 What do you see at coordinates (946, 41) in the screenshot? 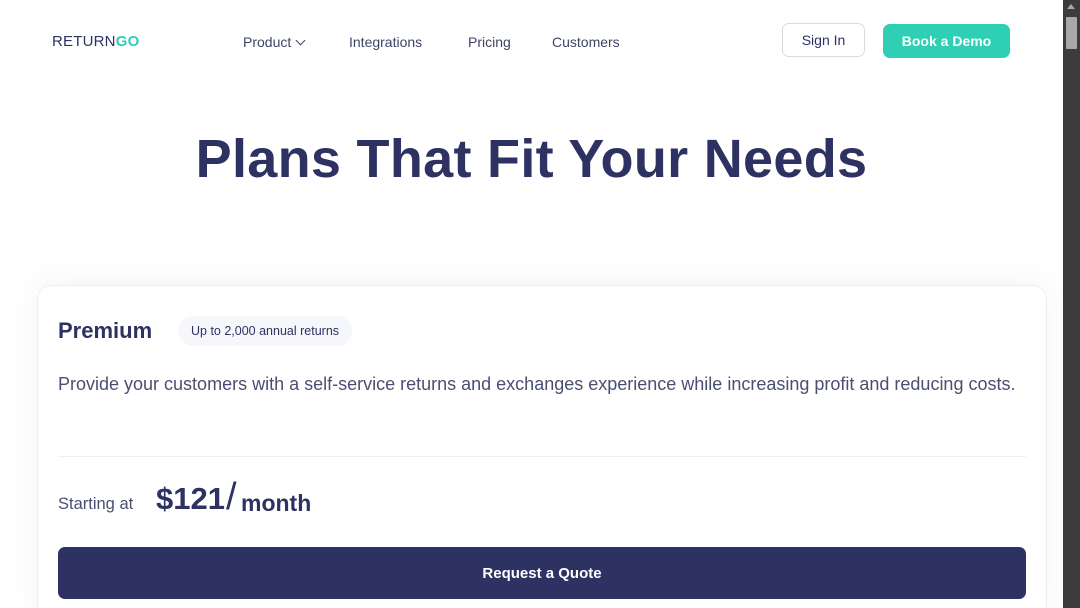
I see `book-demo-button: Book a Demo` at bounding box center [946, 41].